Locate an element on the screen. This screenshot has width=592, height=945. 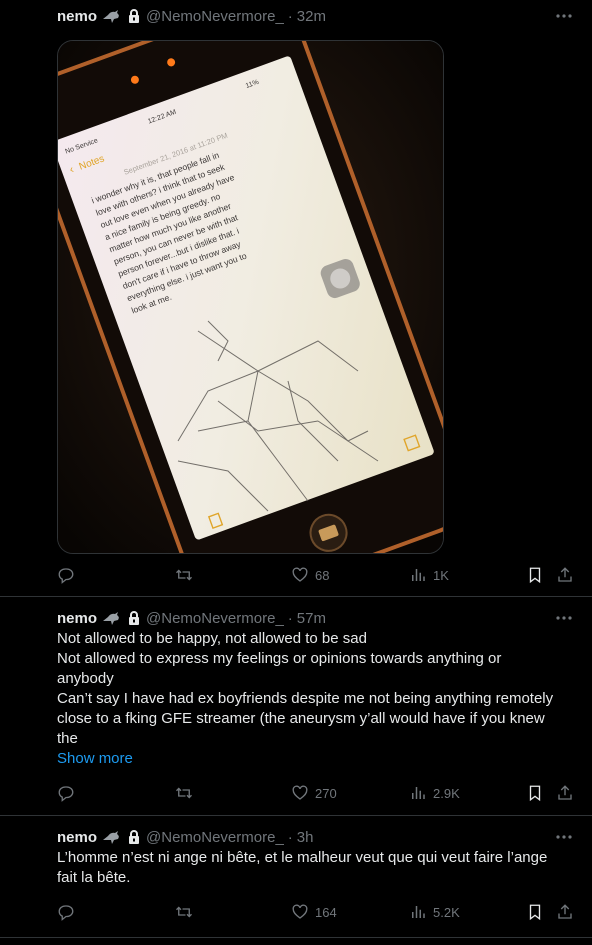
text-line: the is located at coordinates (67, 738).